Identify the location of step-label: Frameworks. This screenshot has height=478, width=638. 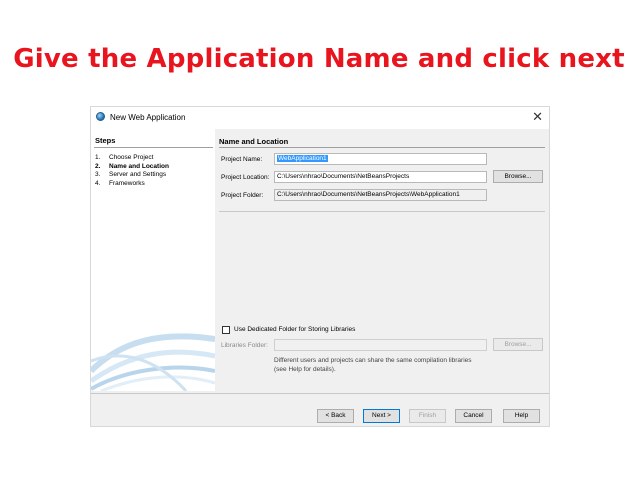
(127, 183).